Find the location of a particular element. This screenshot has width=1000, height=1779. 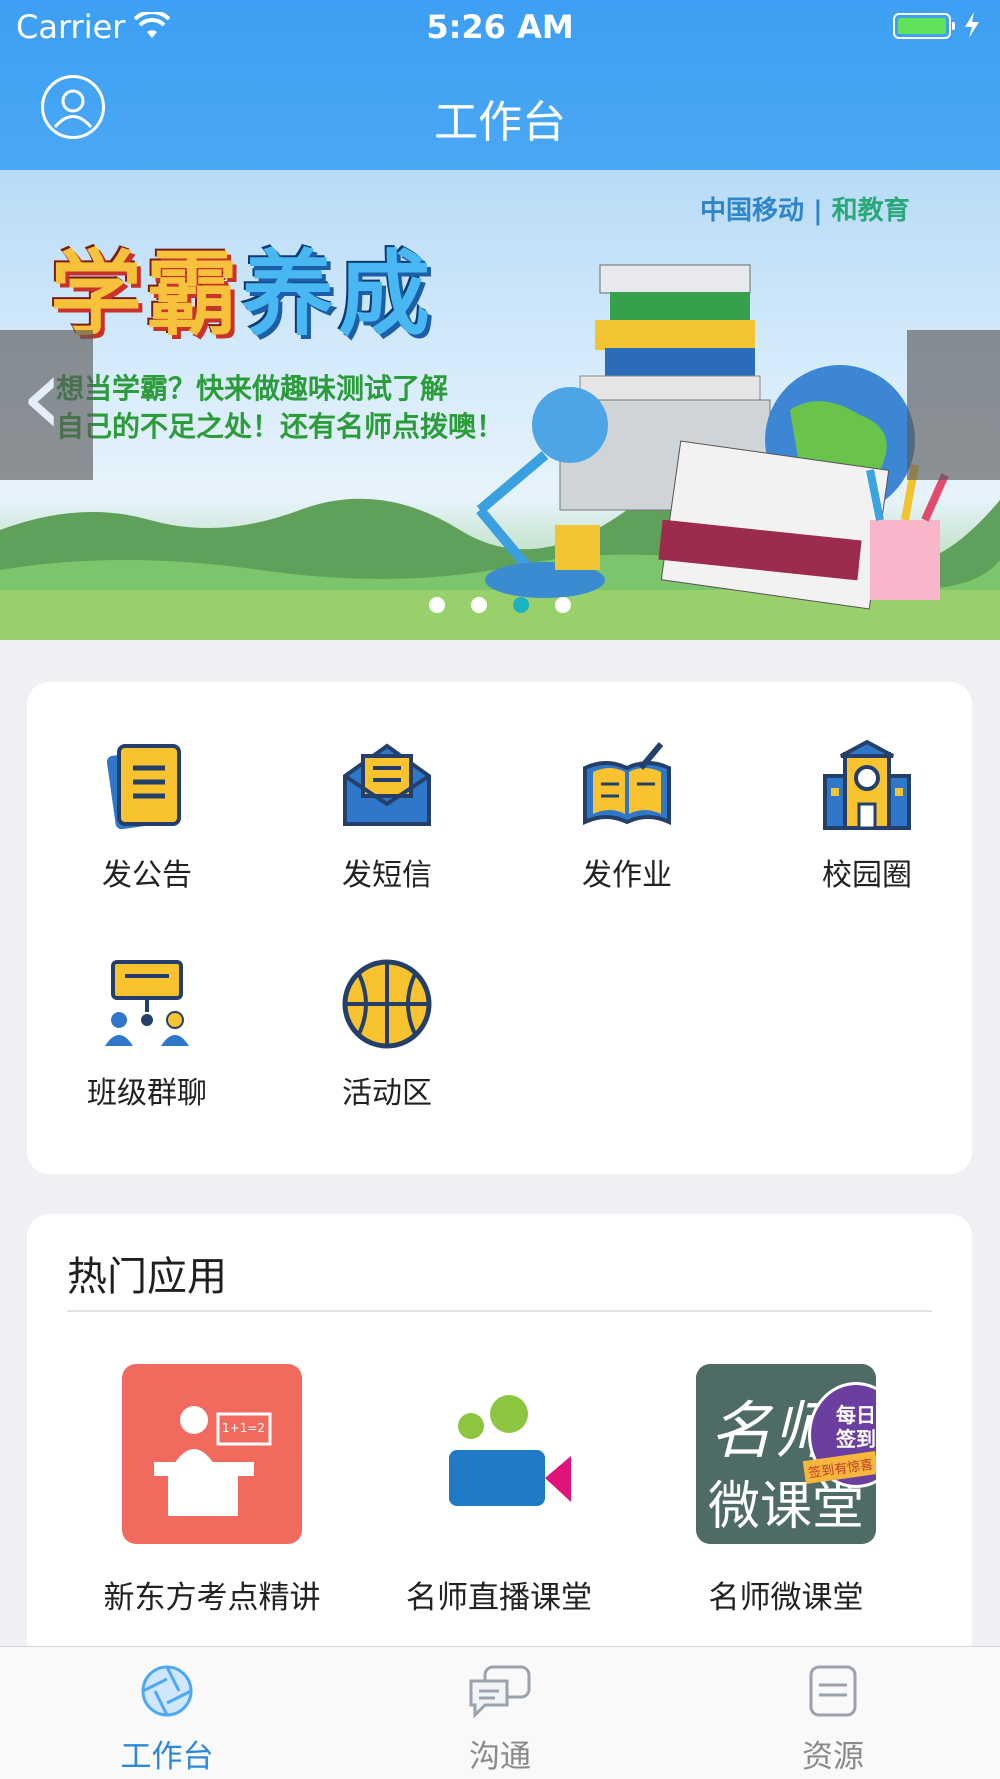

banner-subtitle-line-1: 想当学霸？快来做趣味测试了解 is located at coordinates (252, 388).